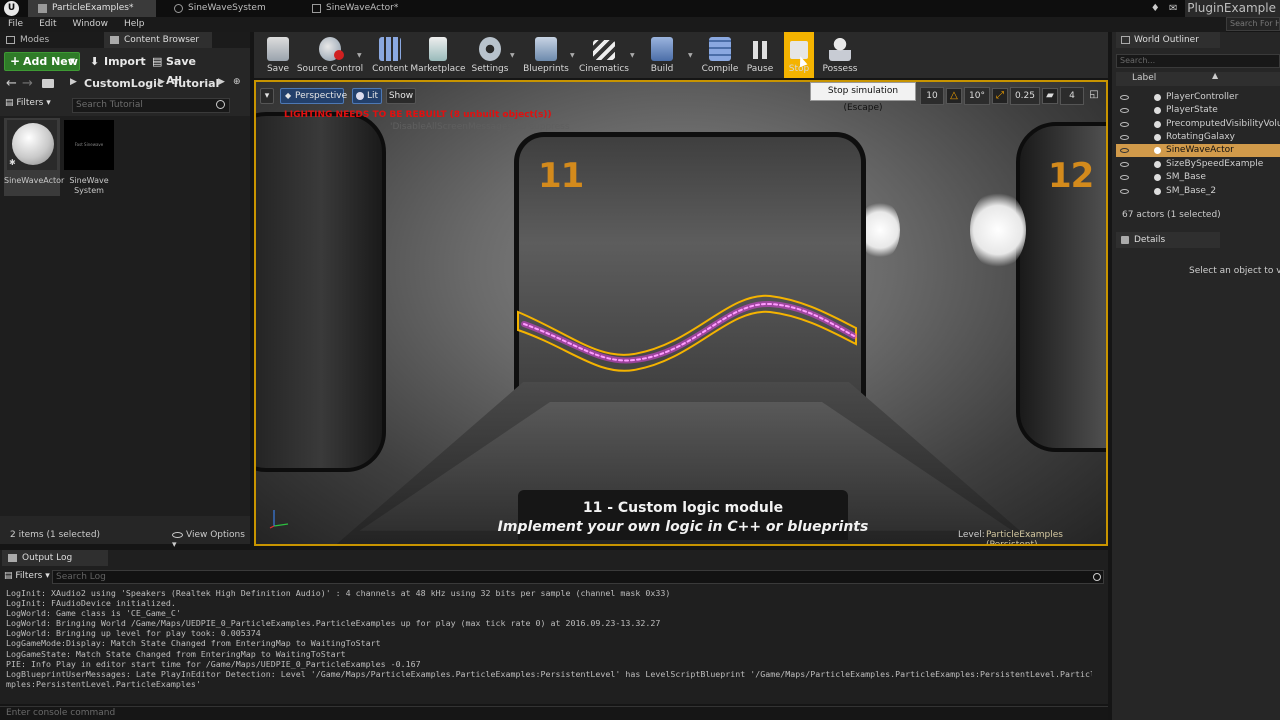  What do you see at coordinates (95, 61) in the screenshot?
I see `import-icon: ⬇` at bounding box center [95, 61].